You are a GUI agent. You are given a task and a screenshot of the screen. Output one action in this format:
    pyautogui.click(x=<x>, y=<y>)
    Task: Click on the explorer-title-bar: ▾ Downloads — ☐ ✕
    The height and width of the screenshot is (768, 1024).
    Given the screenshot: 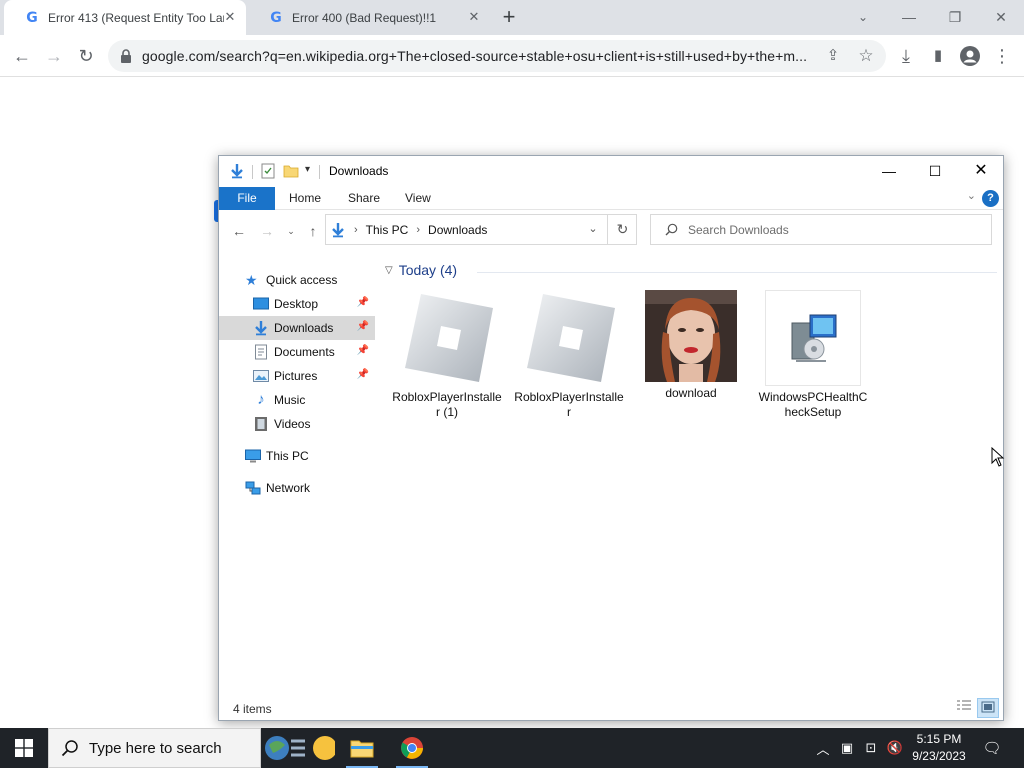 What is the action you would take?
    pyautogui.click(x=611, y=171)
    